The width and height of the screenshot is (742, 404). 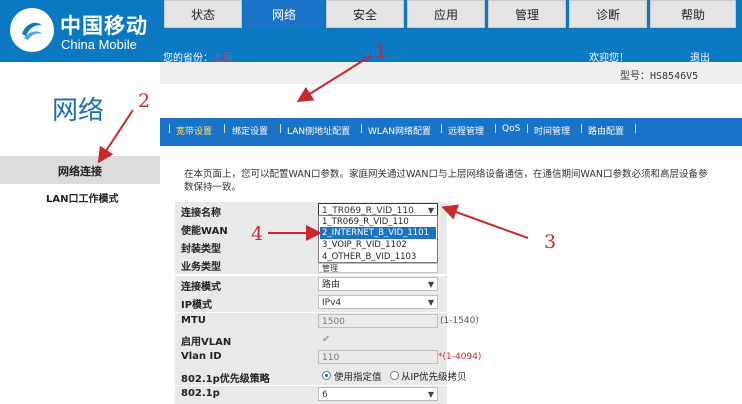 I want to click on subnav-broadband: 宽带设置, so click(x=194, y=130).